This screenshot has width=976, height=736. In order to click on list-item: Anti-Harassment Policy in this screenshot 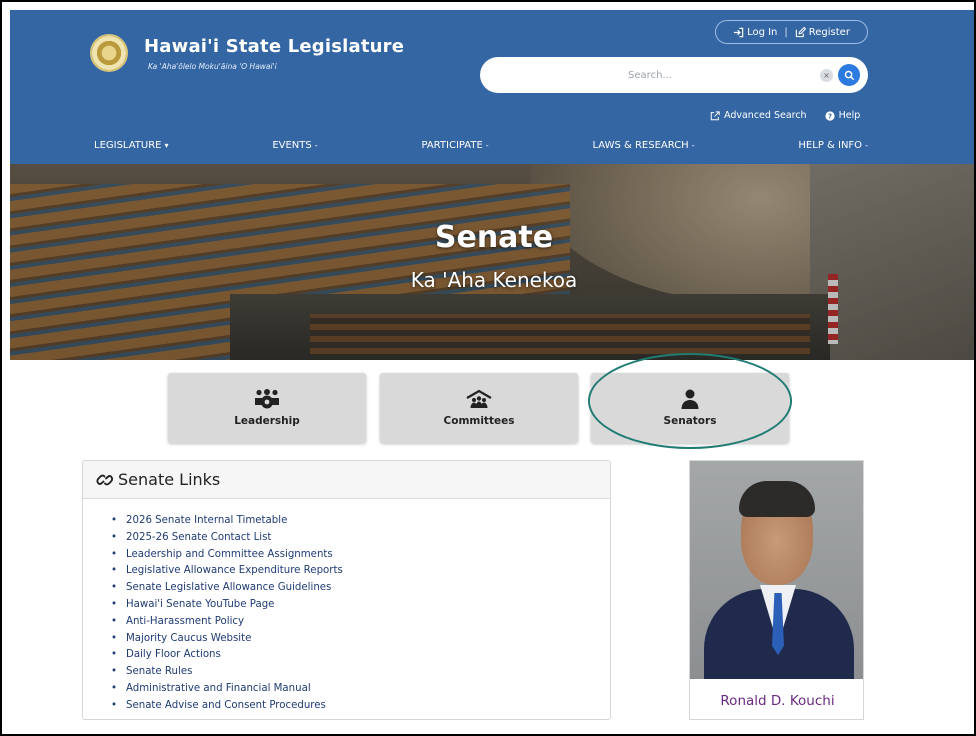, I will do `click(360, 622)`.